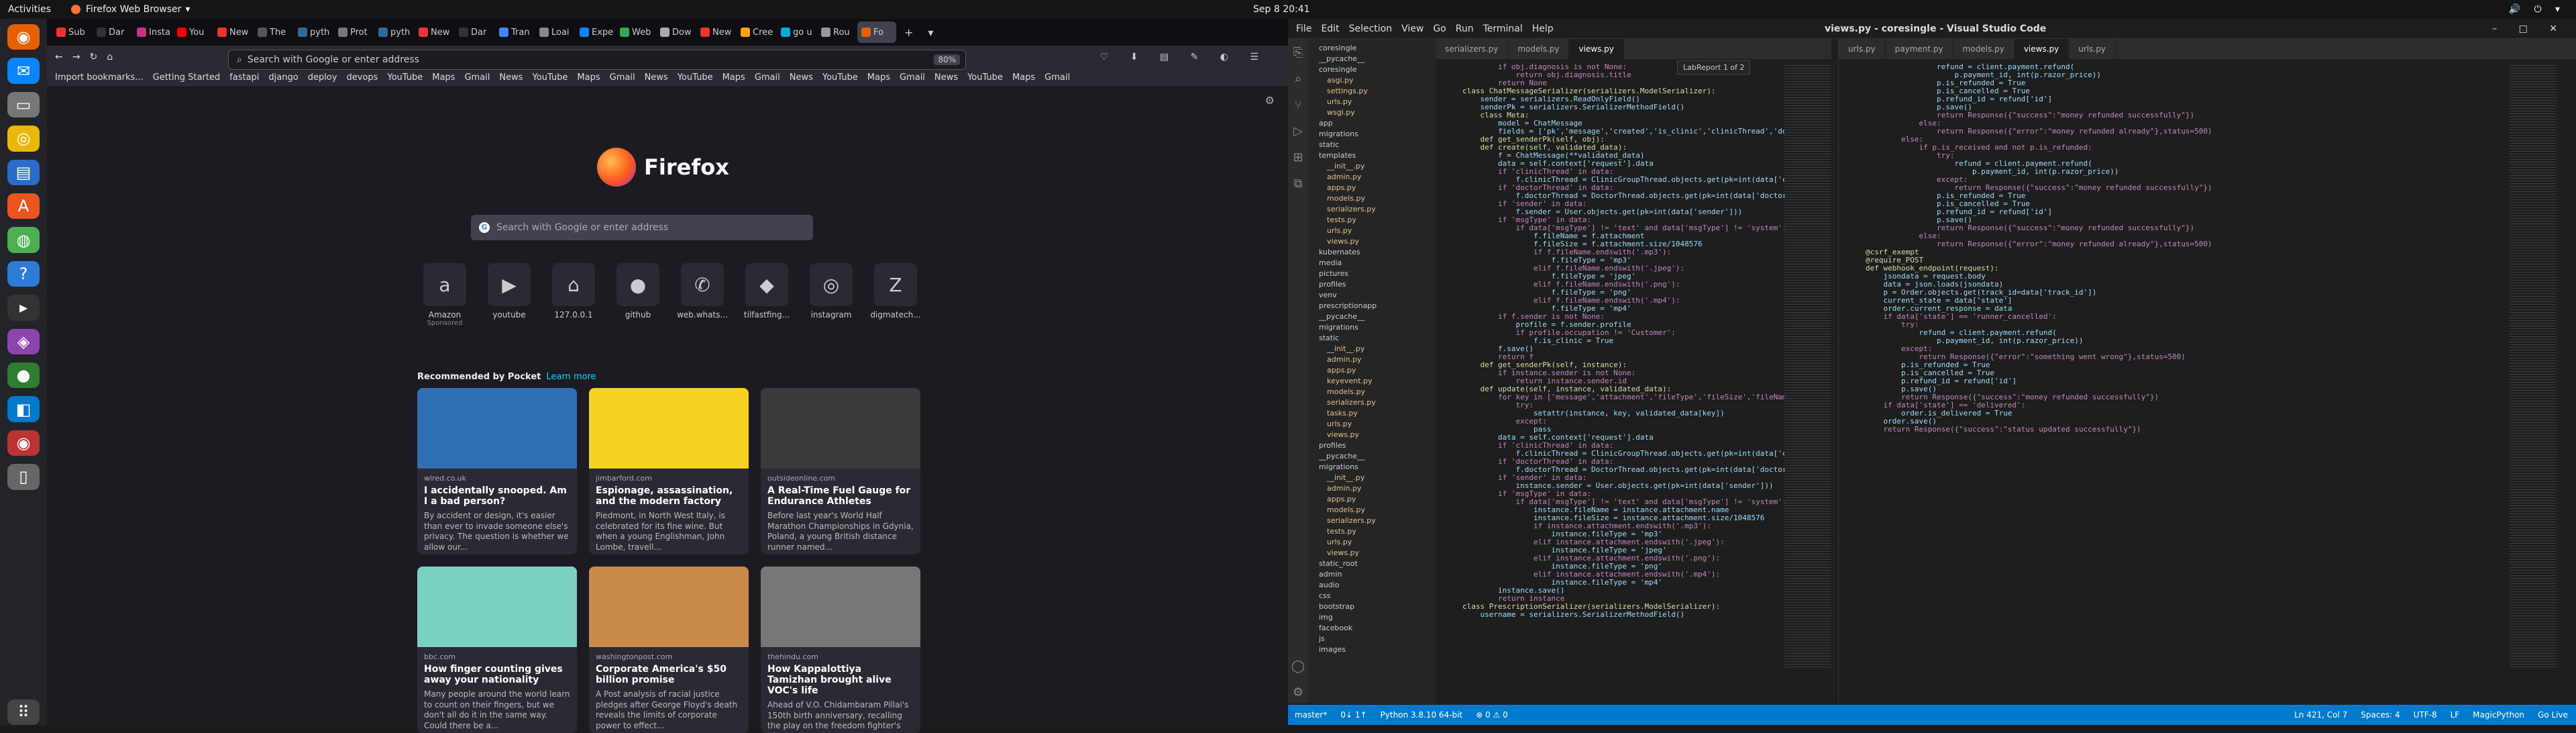 This screenshot has width=2576, height=733. Describe the element at coordinates (1371, 28) in the screenshot. I see `menu-selection: Selection` at that location.